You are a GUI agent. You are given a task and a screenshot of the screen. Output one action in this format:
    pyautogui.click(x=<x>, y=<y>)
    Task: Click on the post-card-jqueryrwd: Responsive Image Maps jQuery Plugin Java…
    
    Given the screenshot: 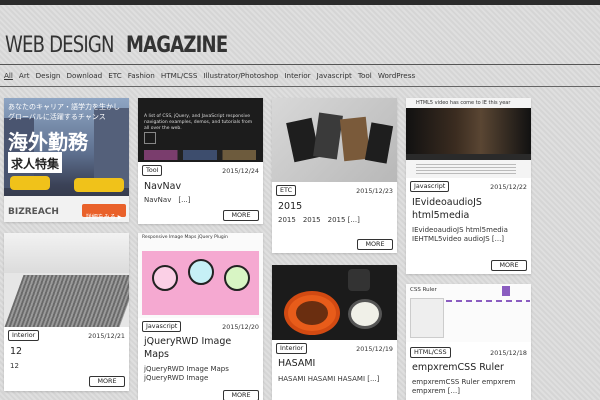 What is the action you would take?
    pyautogui.click(x=200, y=316)
    